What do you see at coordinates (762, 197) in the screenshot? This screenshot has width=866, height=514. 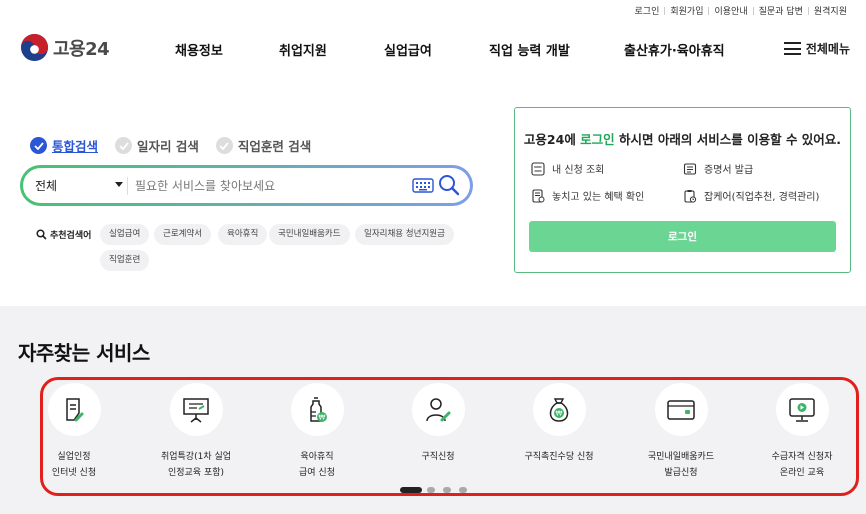 I see `link-label: 잡케어(직업추천, 경력관리)` at bounding box center [762, 197].